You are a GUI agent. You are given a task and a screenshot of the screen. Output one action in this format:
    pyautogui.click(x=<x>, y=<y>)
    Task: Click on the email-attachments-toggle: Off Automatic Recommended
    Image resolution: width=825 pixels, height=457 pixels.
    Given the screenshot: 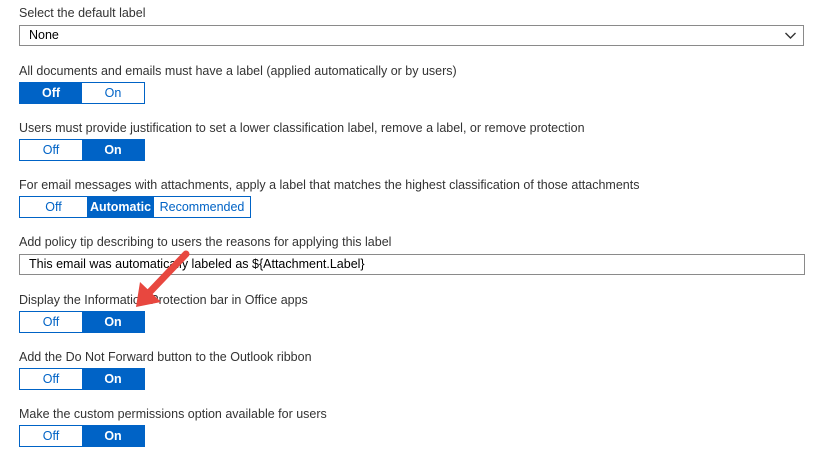 What is the action you would take?
    pyautogui.click(x=135, y=207)
    